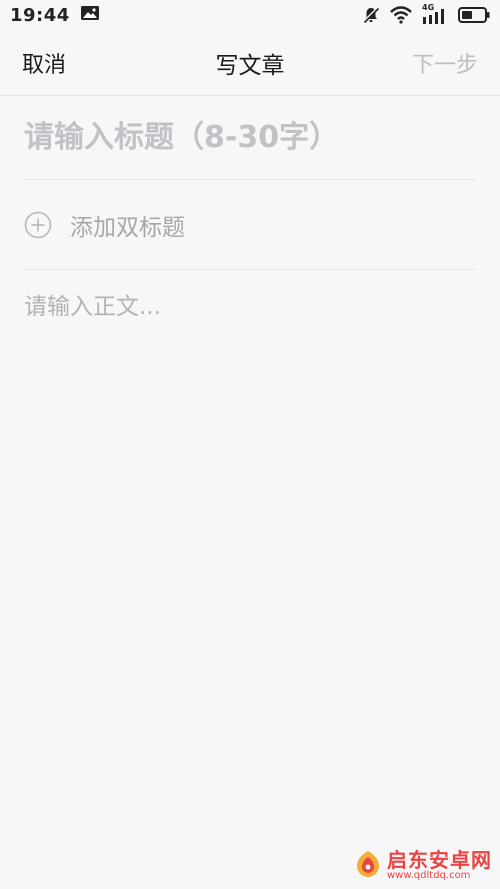 Image resolution: width=500 pixels, height=889 pixels. I want to click on status-left: 19:44, so click(55, 15).